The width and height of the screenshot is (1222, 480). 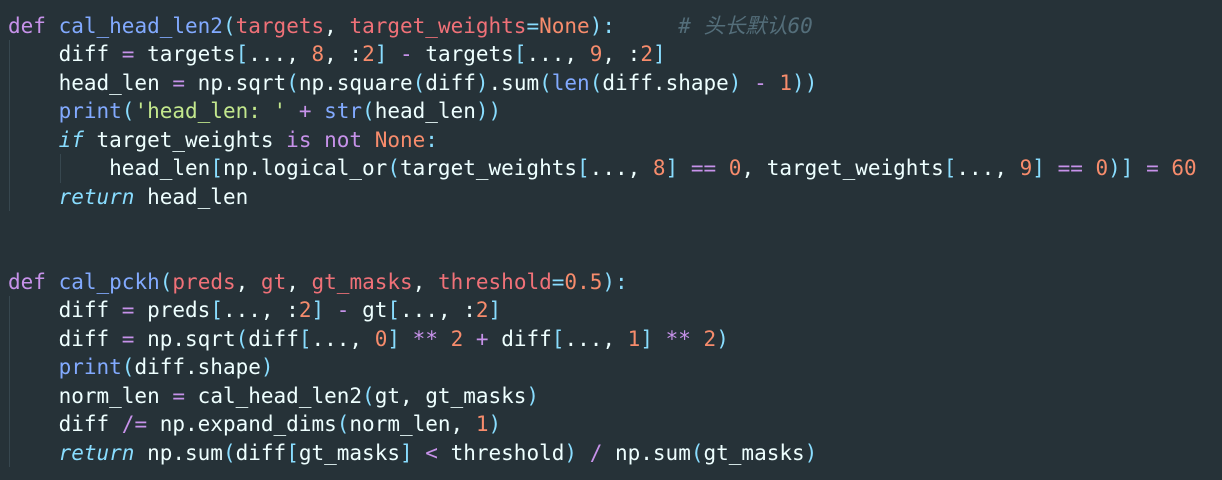 What do you see at coordinates (602, 367) in the screenshot?
I see `code-line: print(diff.shape)` at bounding box center [602, 367].